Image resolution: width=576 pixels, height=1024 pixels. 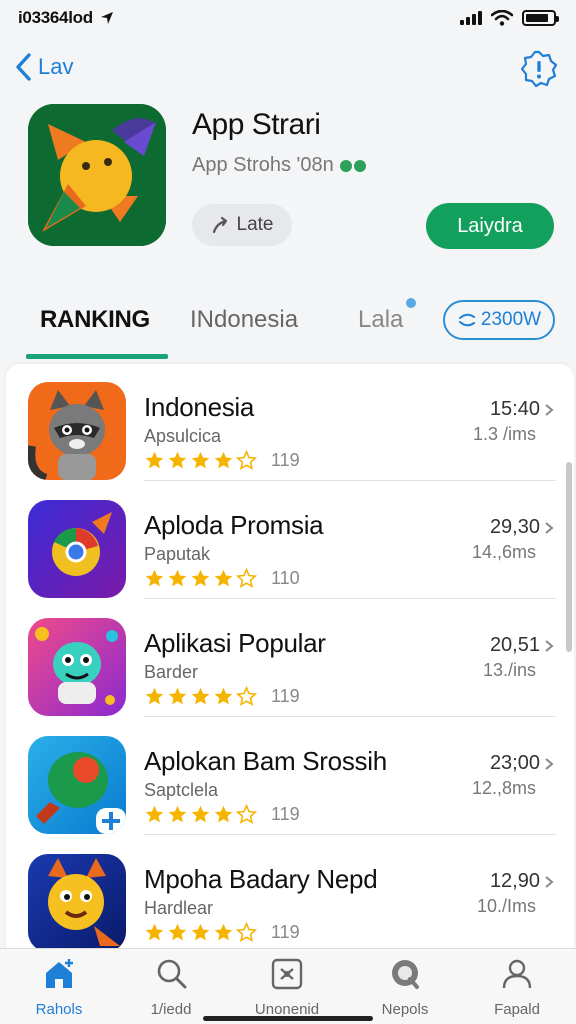 I want to click on rating-count: 110, so click(x=285, y=578).